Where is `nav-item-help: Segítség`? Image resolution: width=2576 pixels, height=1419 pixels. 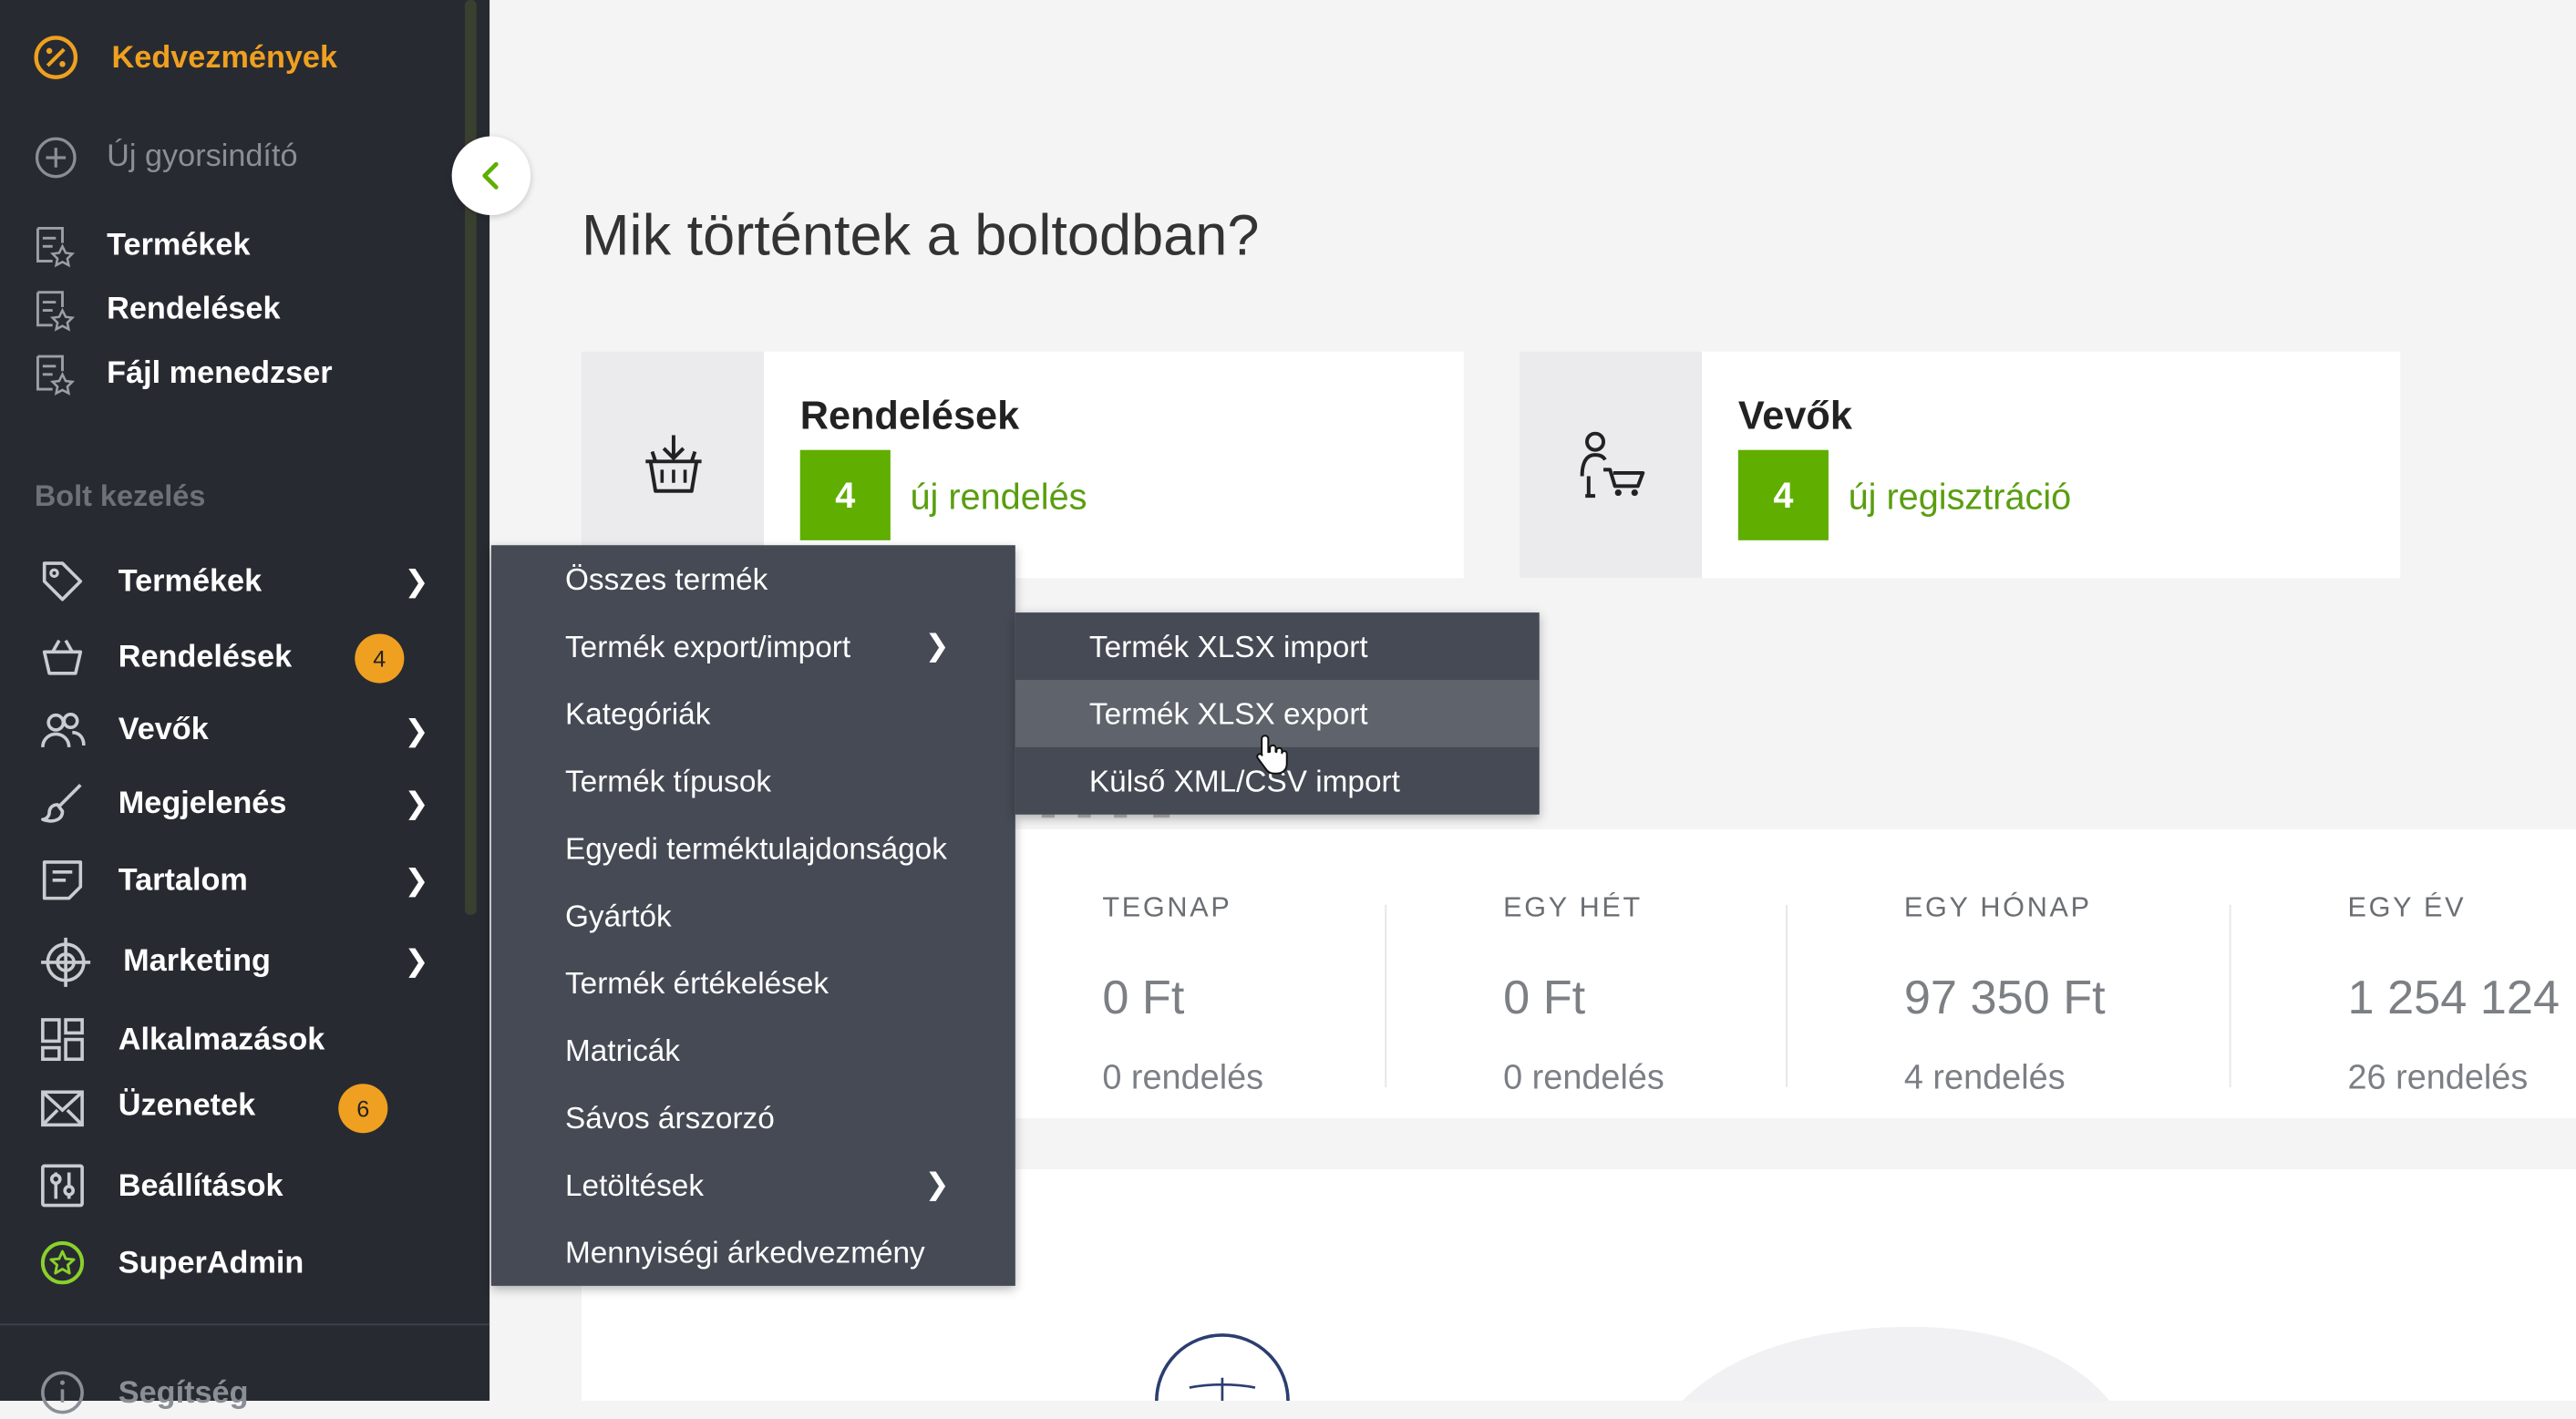 nav-item-help: Segítség is located at coordinates (244, 1394).